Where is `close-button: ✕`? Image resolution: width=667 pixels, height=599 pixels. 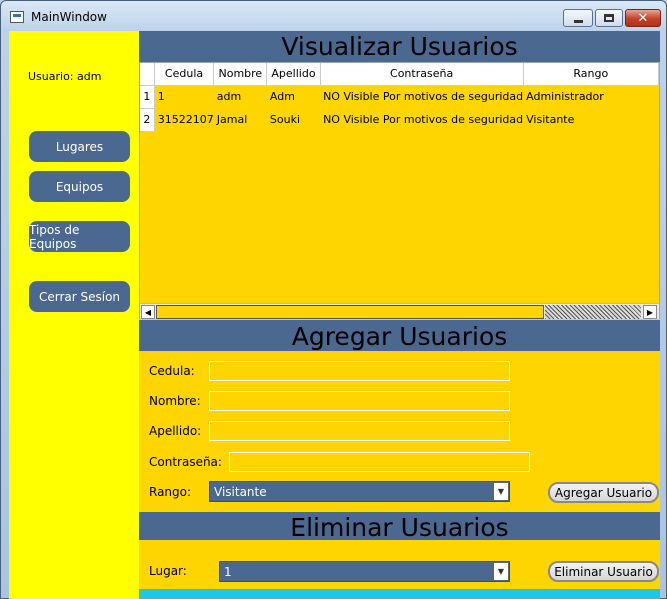
close-button: ✕ is located at coordinates (643, 18).